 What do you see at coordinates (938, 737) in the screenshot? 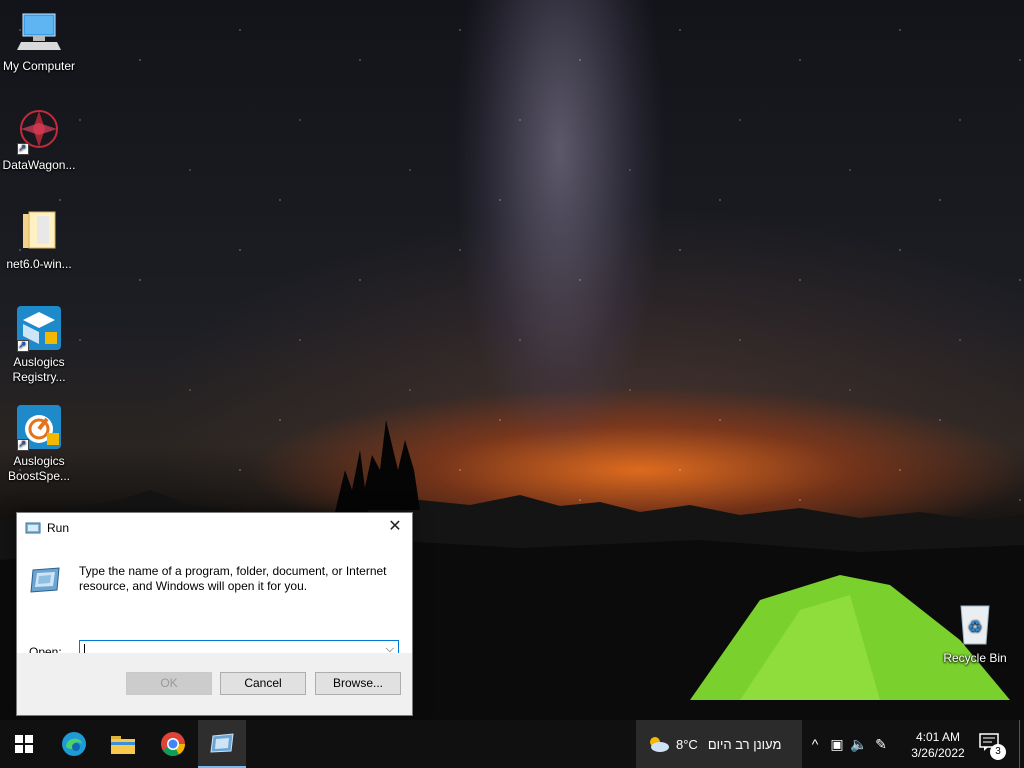
I see `clock-time: 4:01 AM` at bounding box center [938, 737].